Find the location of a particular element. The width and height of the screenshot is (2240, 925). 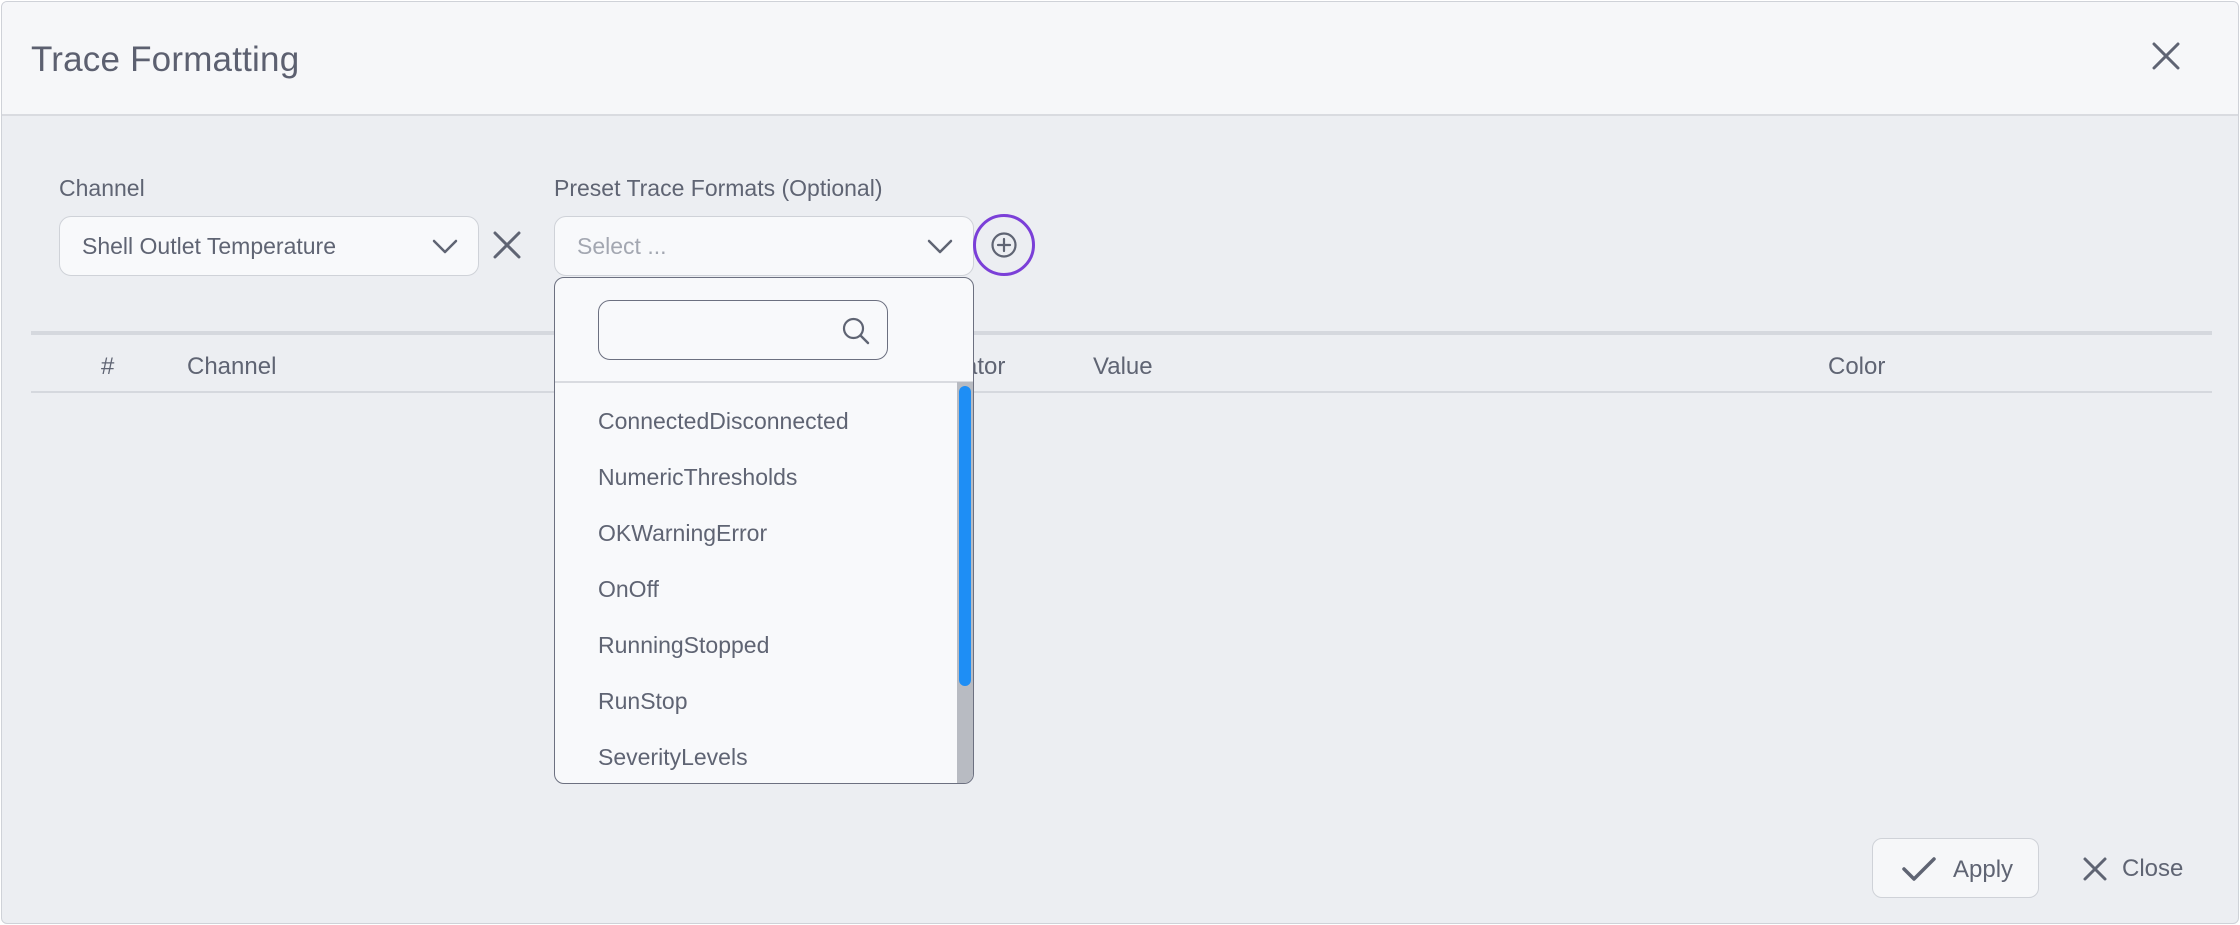

close-icon is located at coordinates (2095, 869).